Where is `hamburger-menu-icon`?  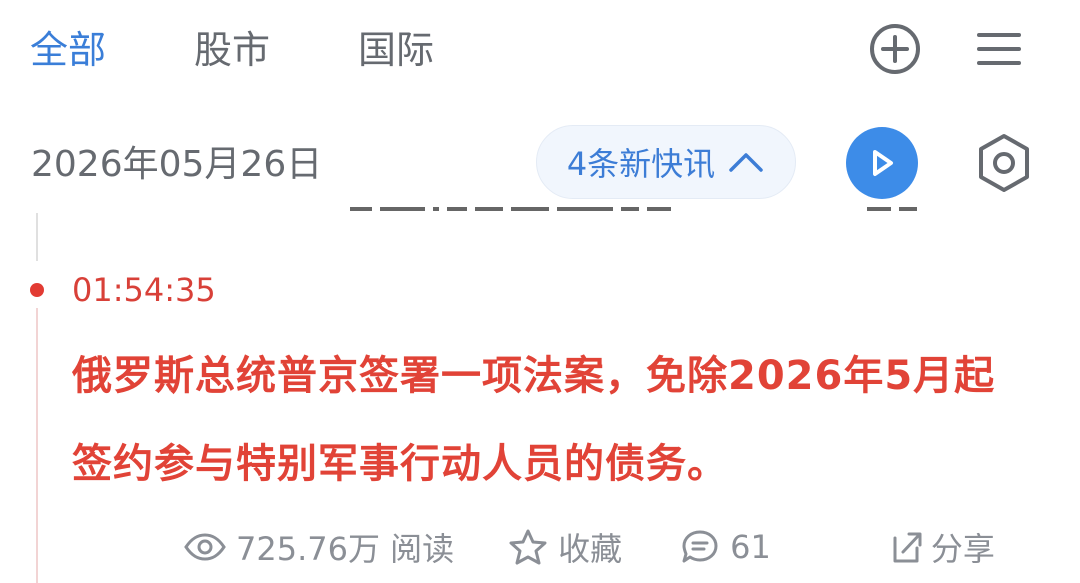 hamburger-menu-icon is located at coordinates (999, 49).